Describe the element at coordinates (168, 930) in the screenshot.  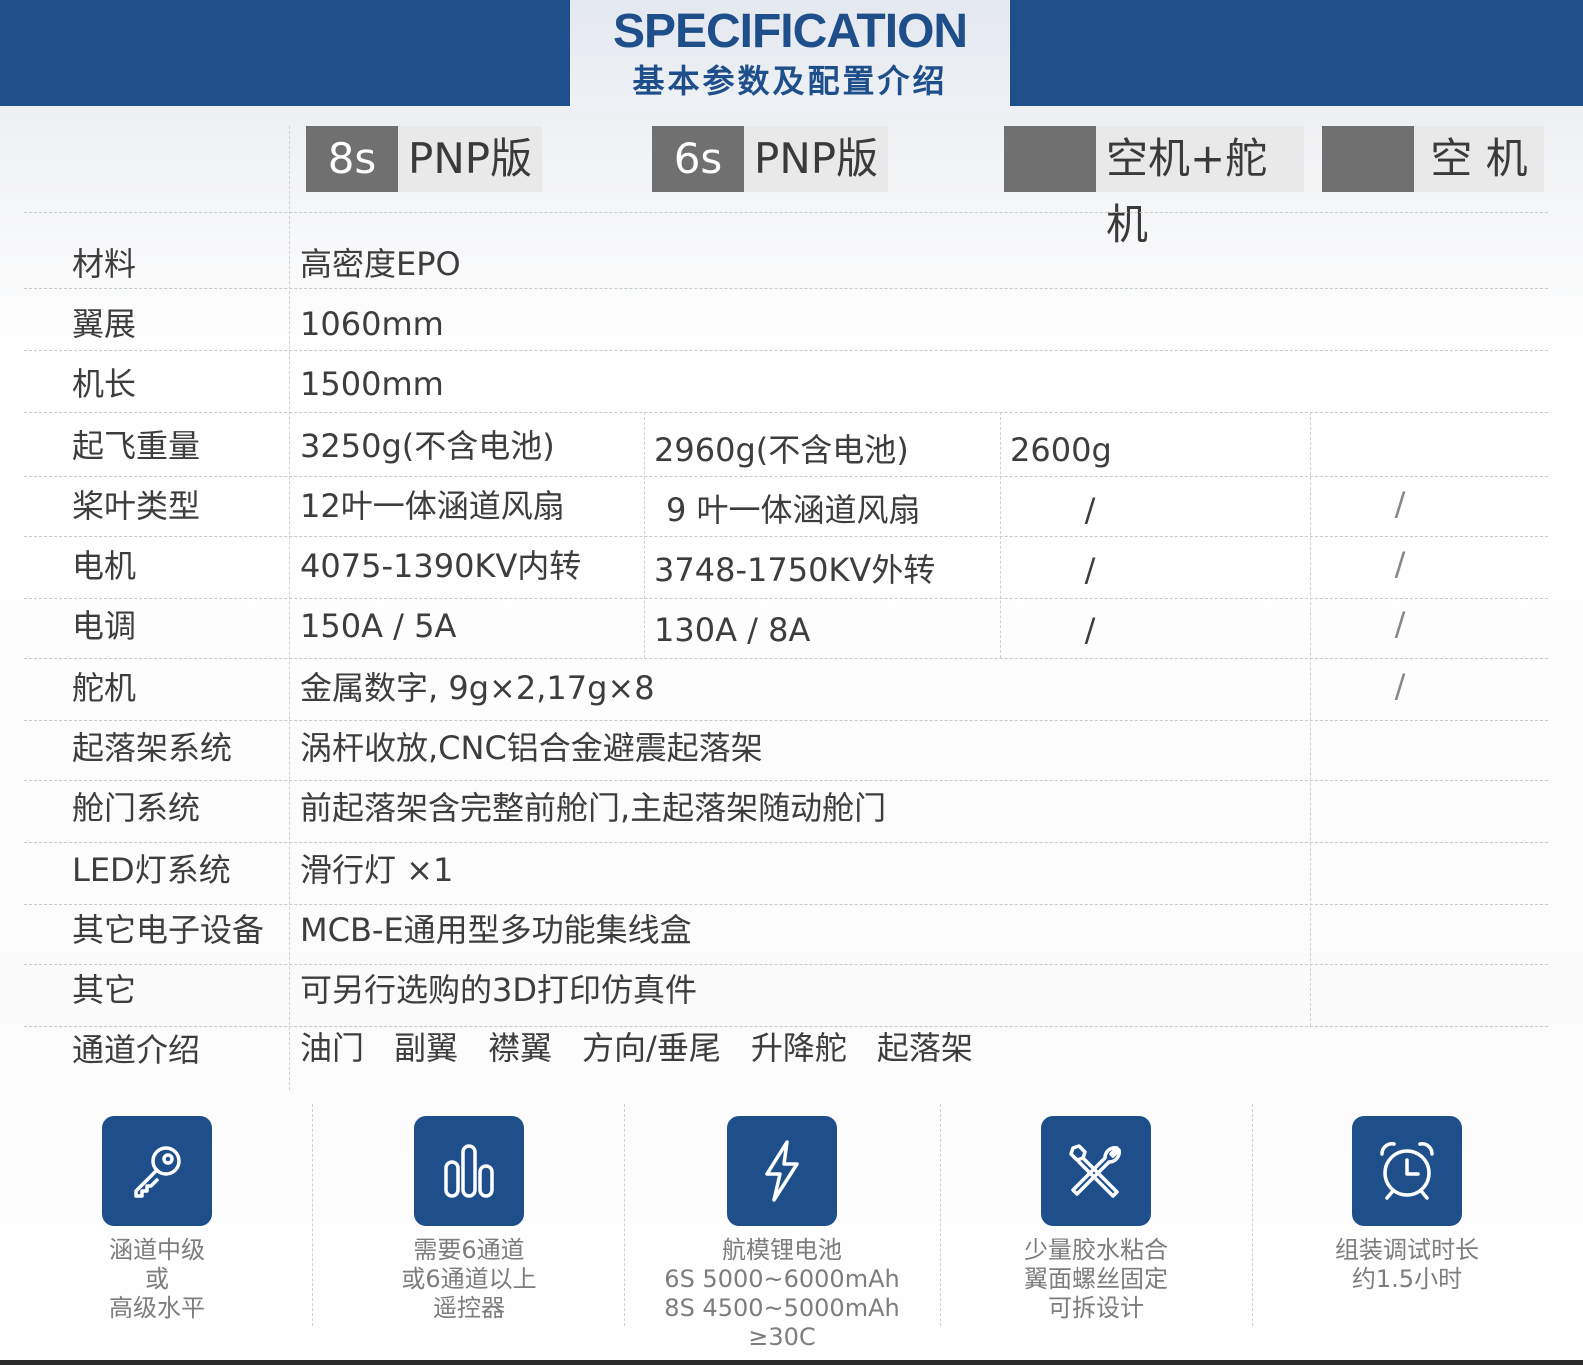
I see `spec-label-electronics: 其它电子设备` at that location.